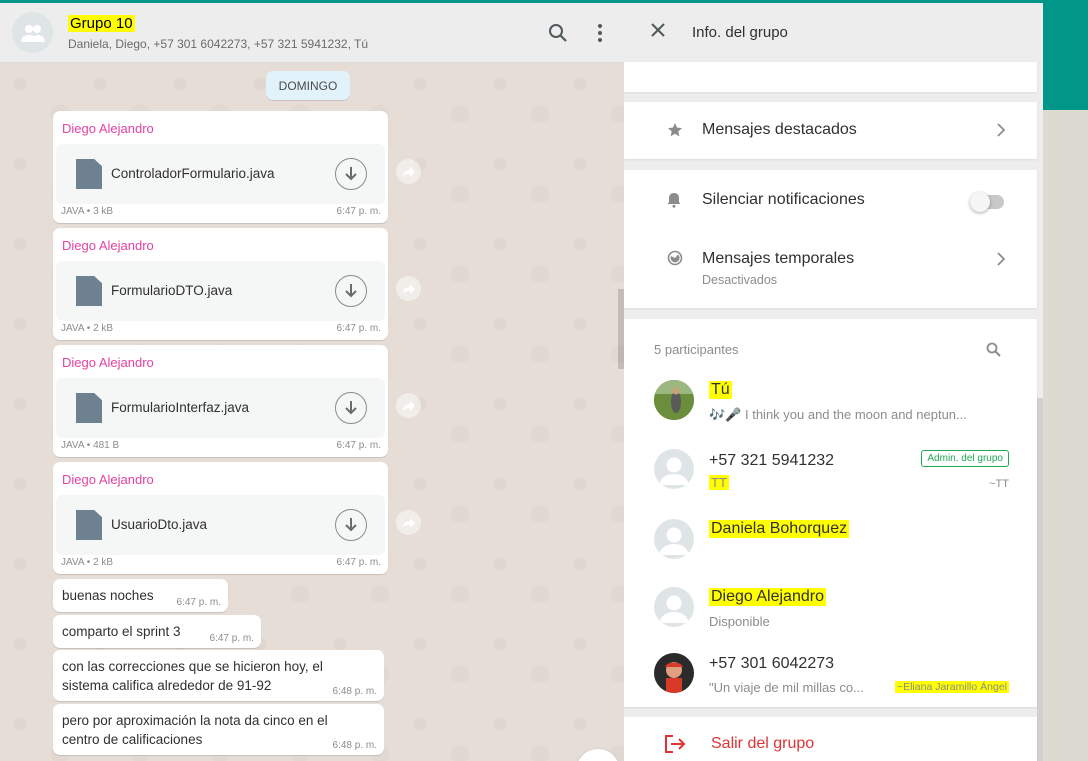 This screenshot has width=1088, height=761. Describe the element at coordinates (675, 744) in the screenshot. I see `exit-icon` at that location.